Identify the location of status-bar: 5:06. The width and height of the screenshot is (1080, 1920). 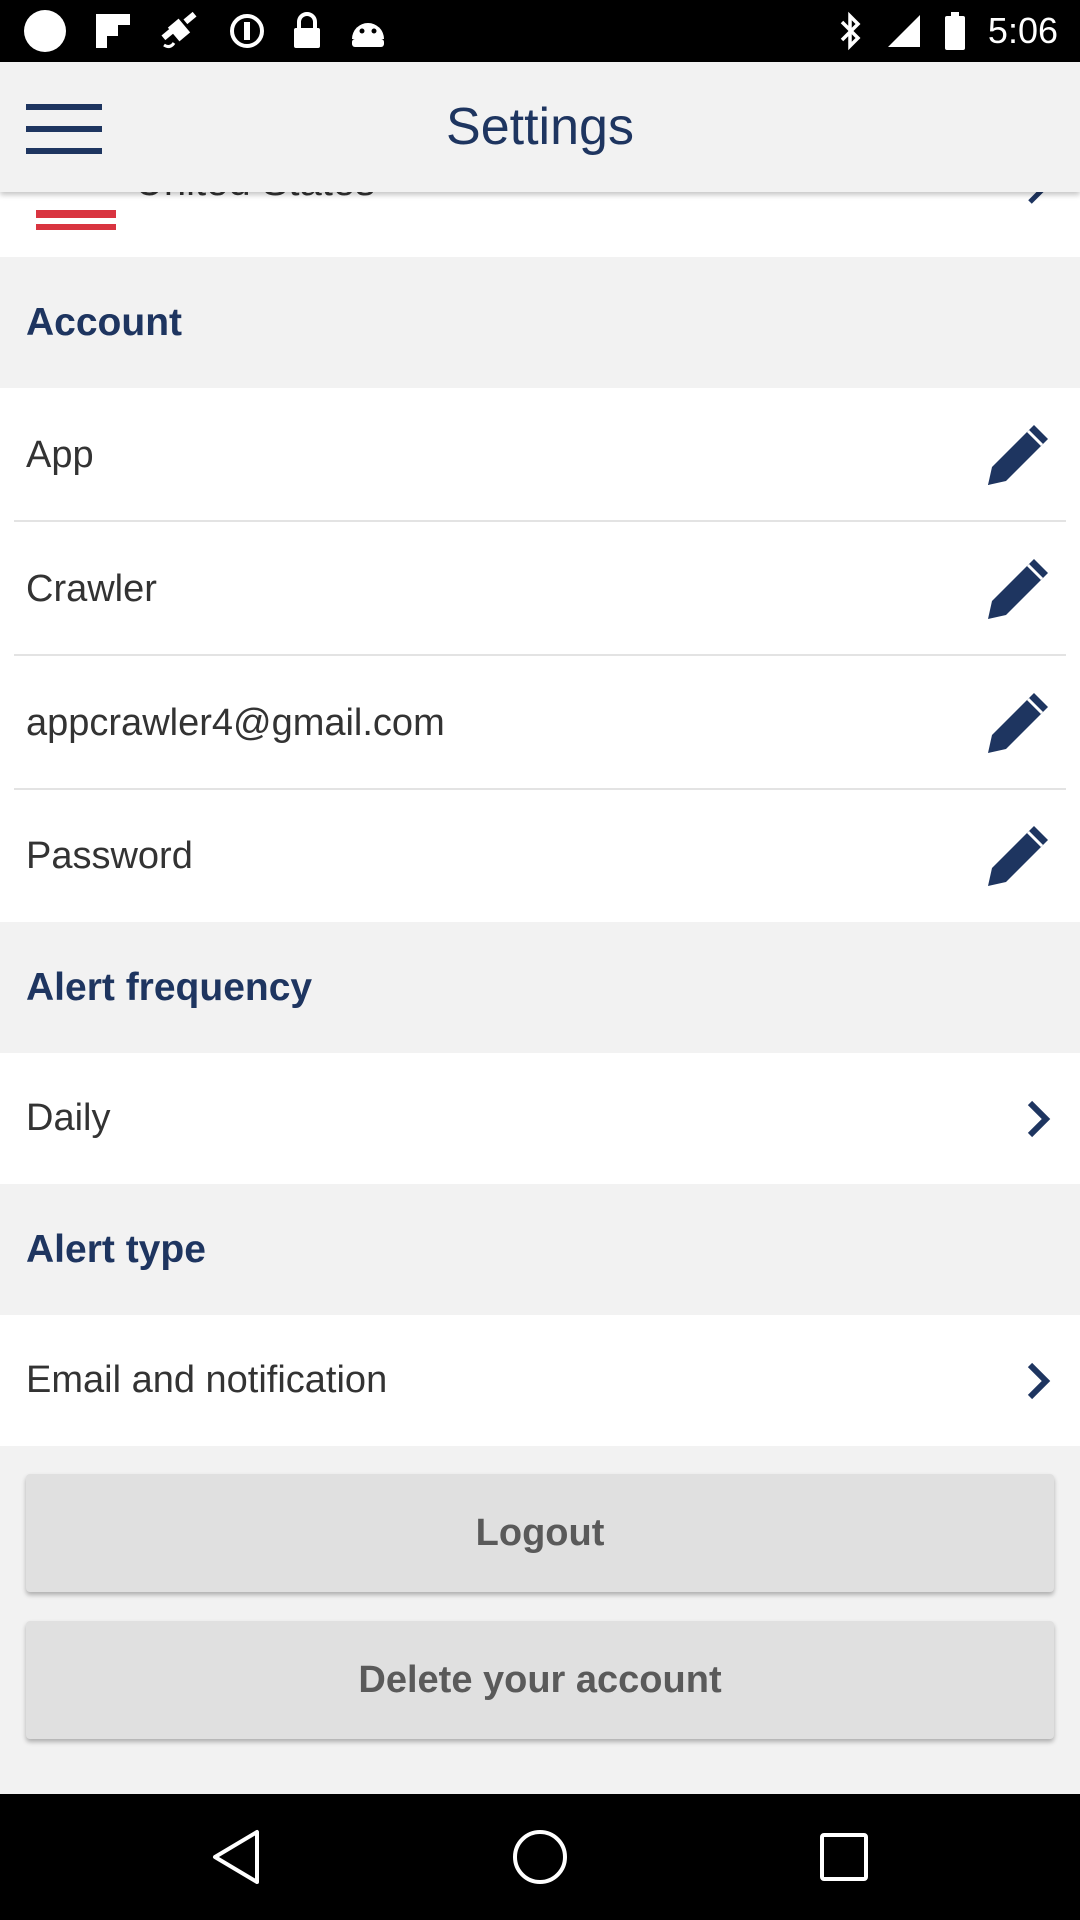
(540, 31).